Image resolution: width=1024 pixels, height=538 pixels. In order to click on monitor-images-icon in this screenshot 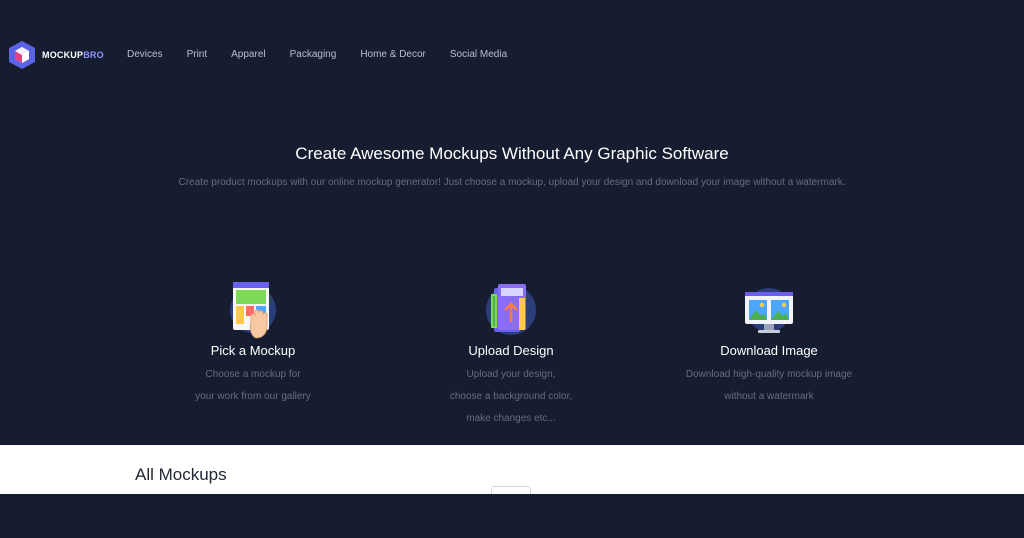, I will do `click(769, 310)`.